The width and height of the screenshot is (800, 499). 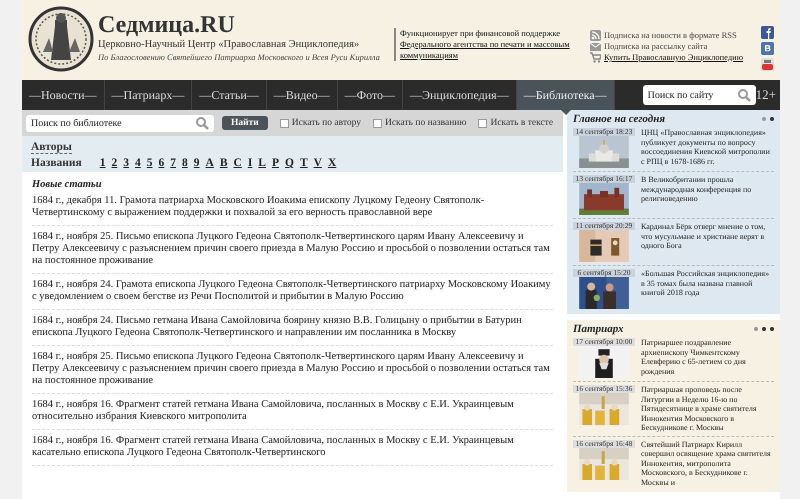 I want to click on article-link: 1684 г., ноября 16. Фрагмент статей гетмана Ивана Самойловича, посланных в Москву с Е.И. Украинцевым касательно епископа Луцкого Гедеона Святополк-Четвертинского, so click(x=292, y=449).